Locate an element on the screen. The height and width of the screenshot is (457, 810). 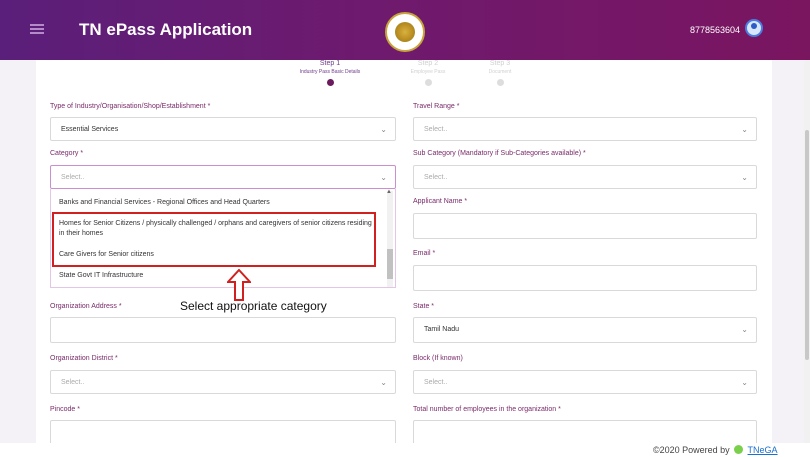
travel-range-select: Select.. ⌄ is located at coordinates (585, 129).